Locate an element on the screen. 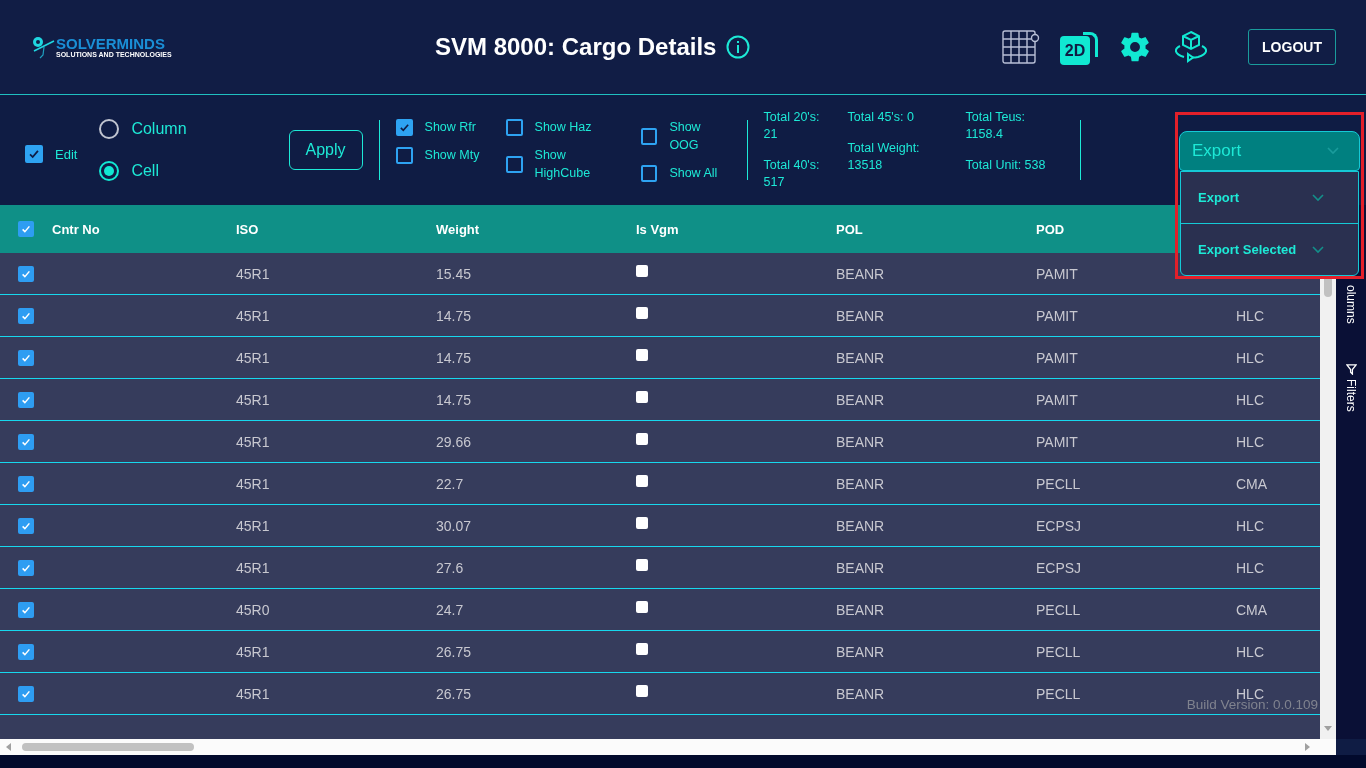 The image size is (1366, 768). total-stat: Total 40's: 517 is located at coordinates (792, 174).